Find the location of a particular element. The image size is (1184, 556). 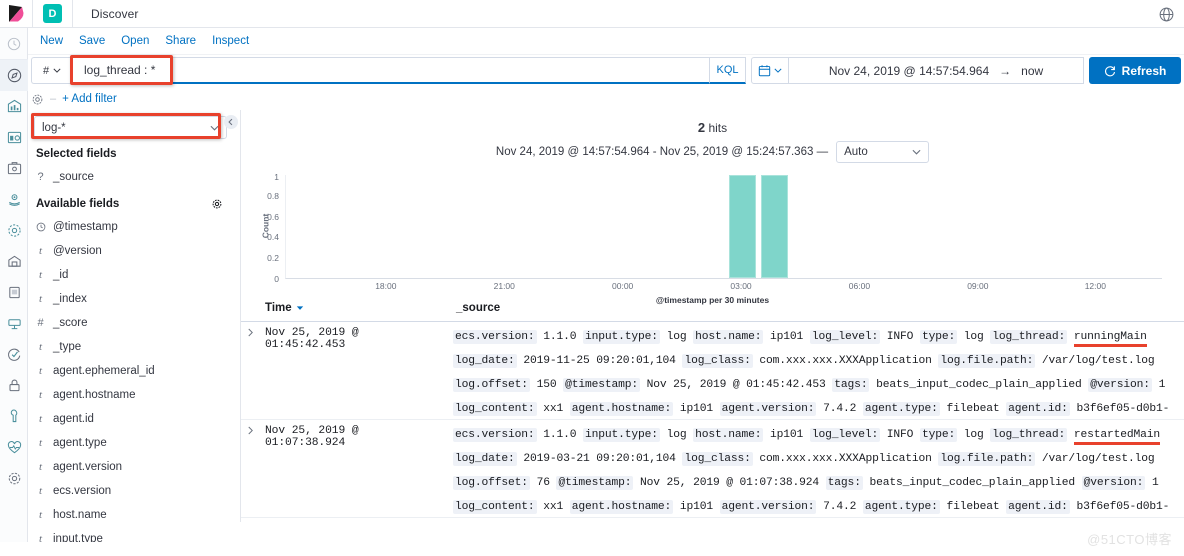

rail-item-apm is located at coordinates (14, 323).